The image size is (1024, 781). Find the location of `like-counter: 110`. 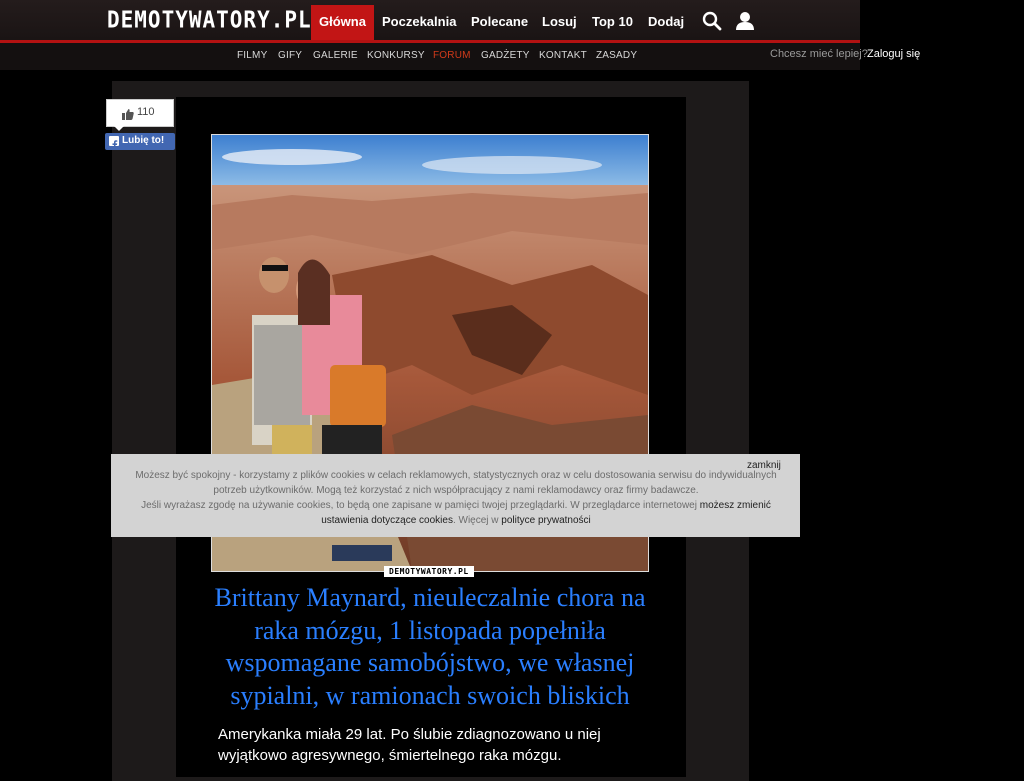

like-counter: 110 is located at coordinates (140, 113).